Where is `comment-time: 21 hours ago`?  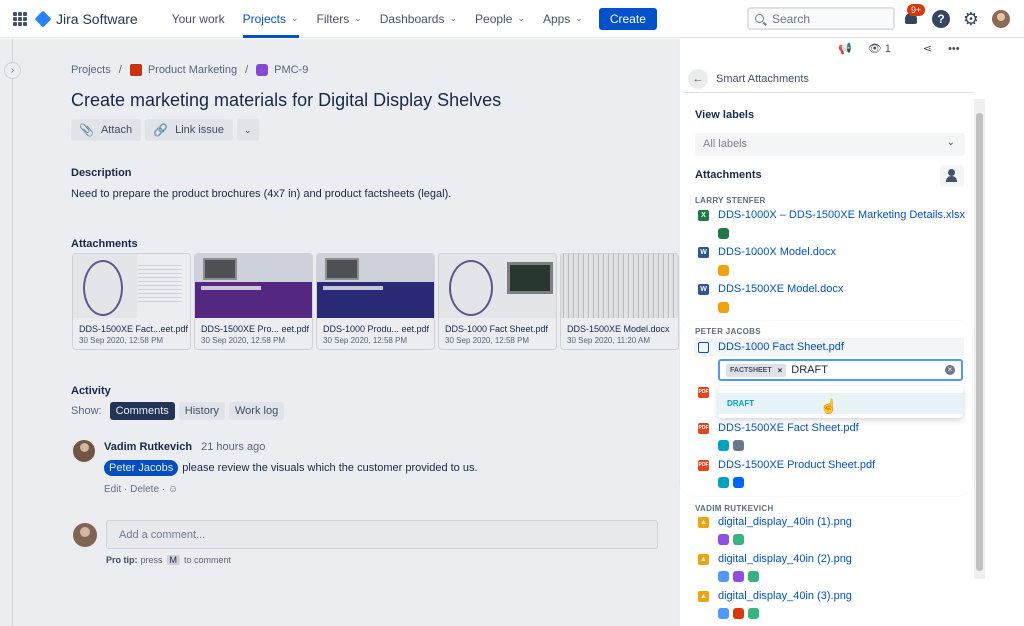
comment-time: 21 hours ago is located at coordinates (233, 447).